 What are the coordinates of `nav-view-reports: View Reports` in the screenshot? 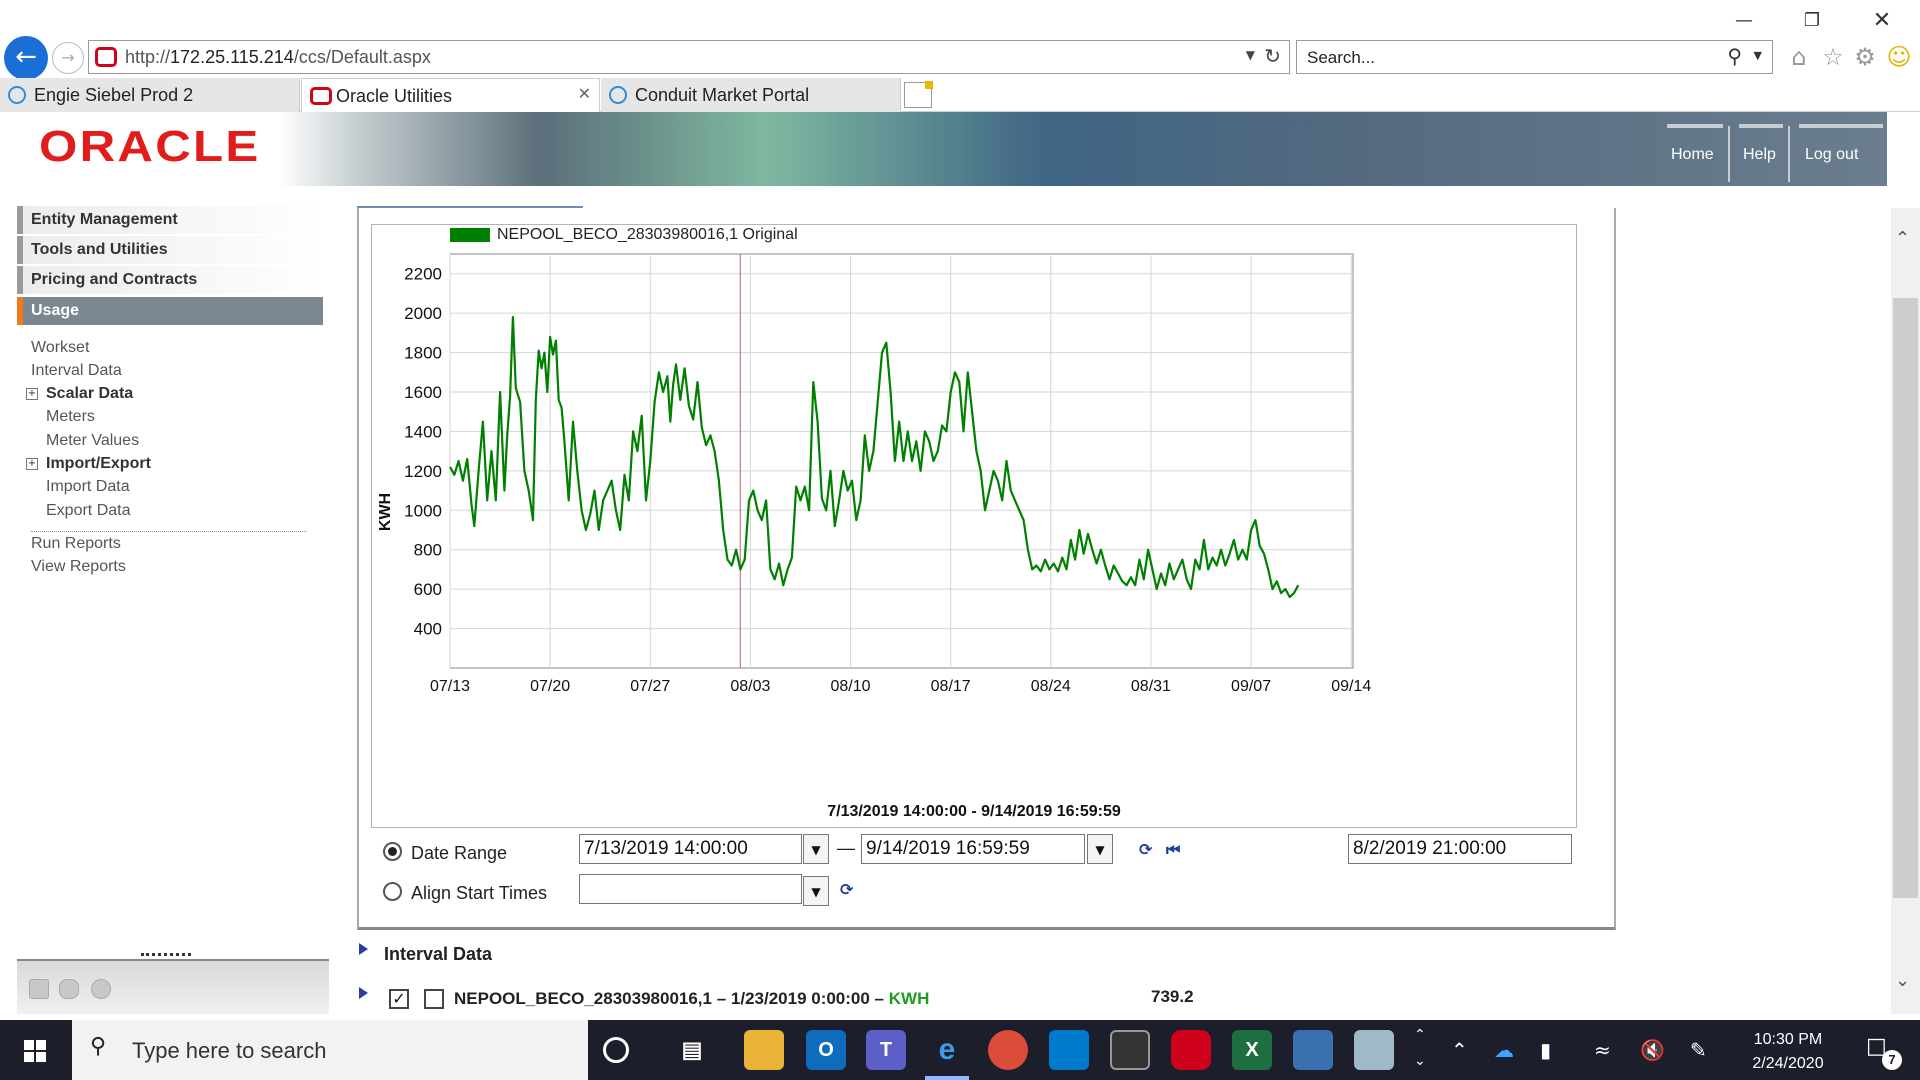 It's located at (78, 567).